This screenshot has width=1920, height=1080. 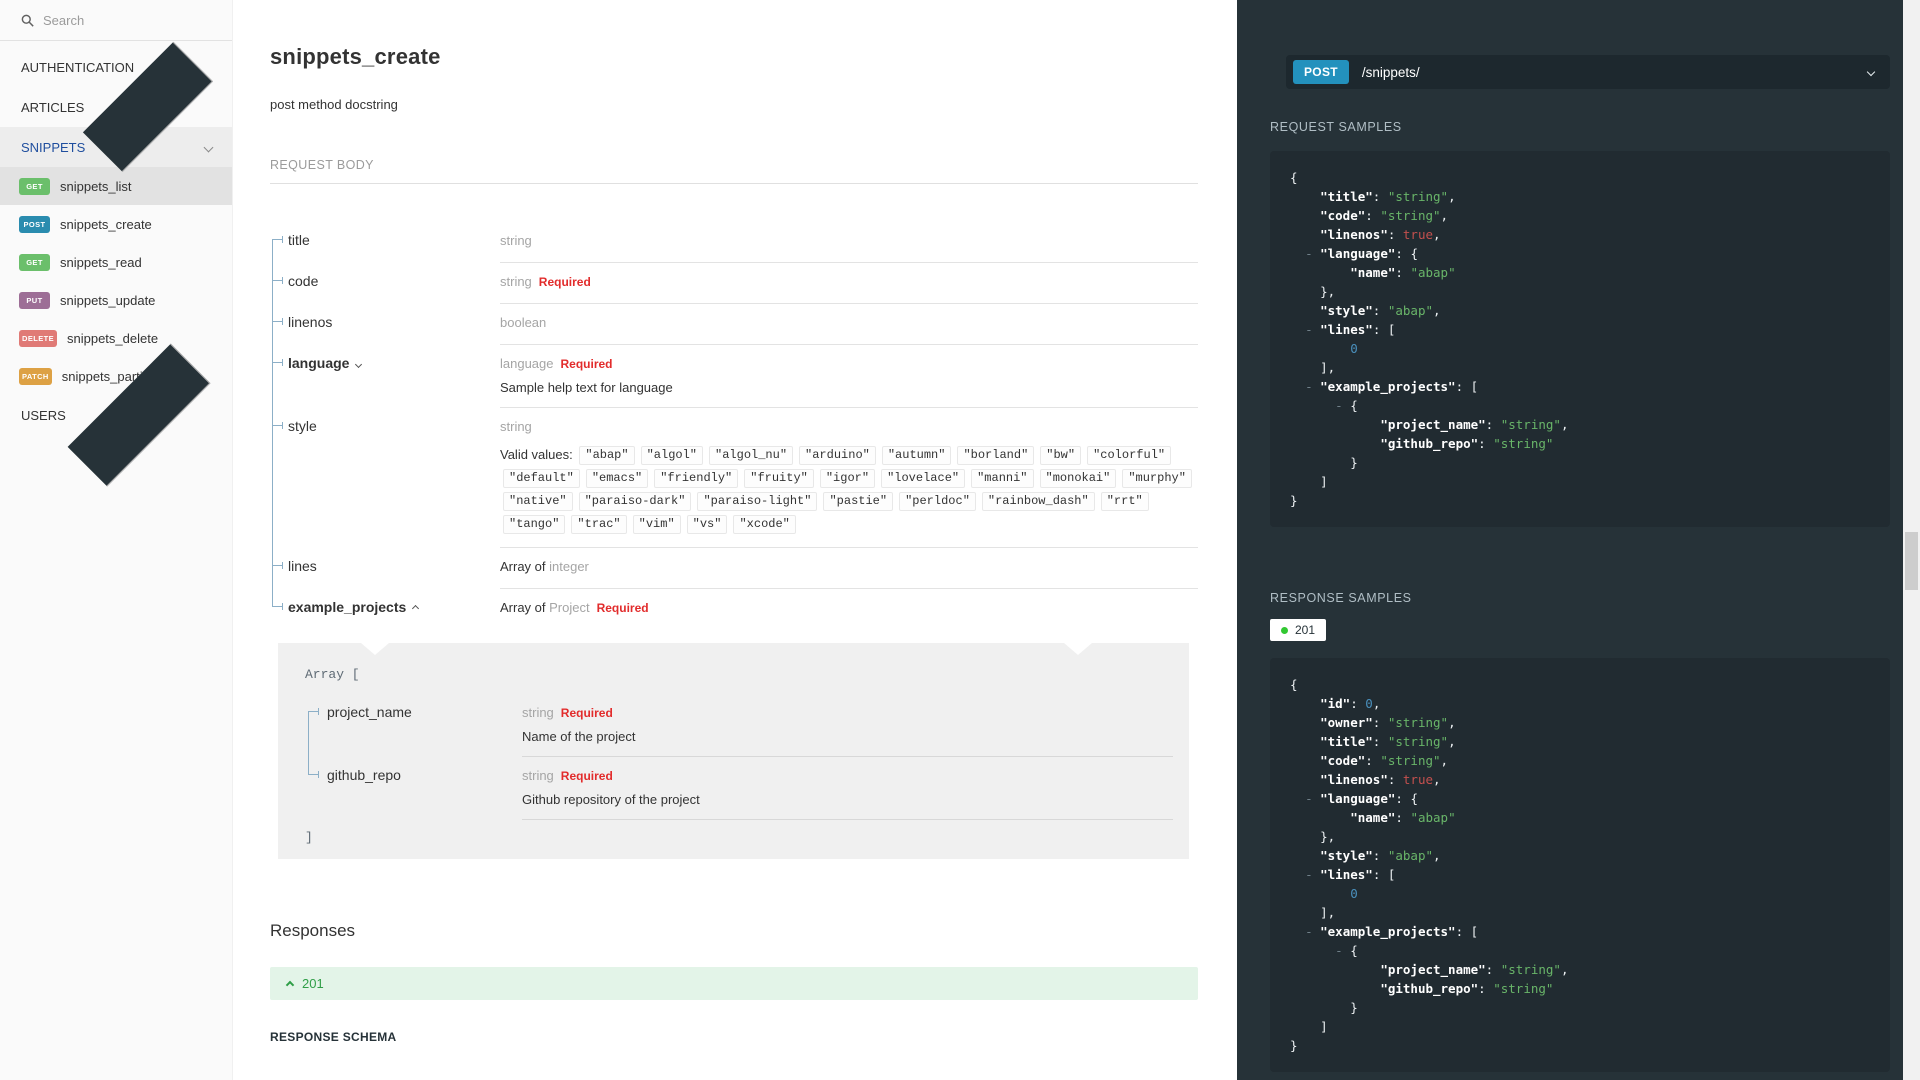 What do you see at coordinates (779, 479) in the screenshot?
I see `enum-value-chip: "fruity"` at bounding box center [779, 479].